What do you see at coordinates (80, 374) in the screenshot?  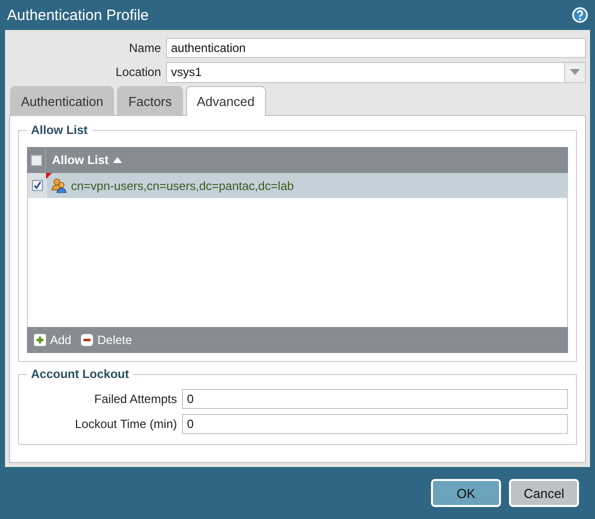 I see `section-legend: Account Lockout` at bounding box center [80, 374].